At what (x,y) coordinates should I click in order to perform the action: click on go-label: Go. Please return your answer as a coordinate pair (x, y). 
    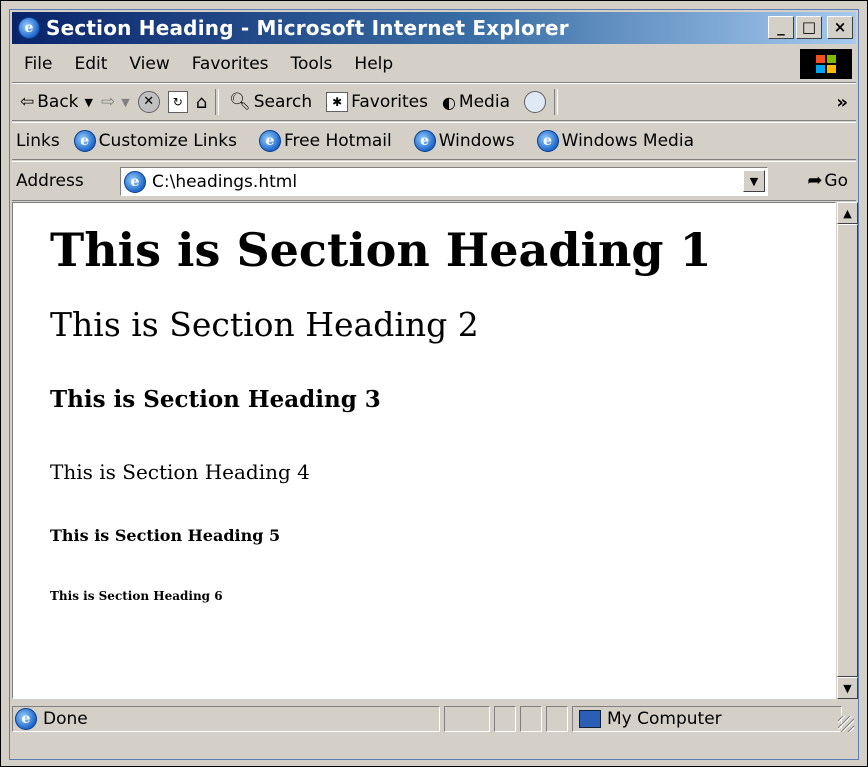
    Looking at the image, I should click on (836, 180).